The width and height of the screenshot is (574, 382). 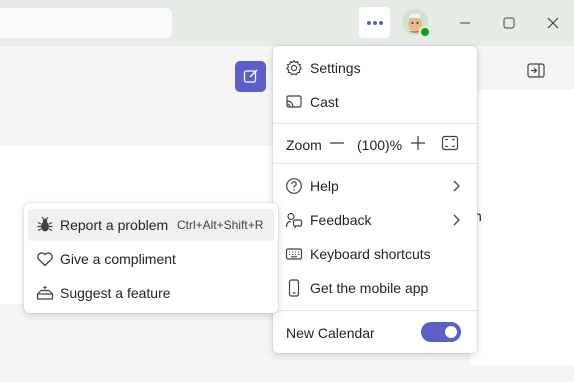 What do you see at coordinates (294, 254) in the screenshot?
I see `keyboard-icon` at bounding box center [294, 254].